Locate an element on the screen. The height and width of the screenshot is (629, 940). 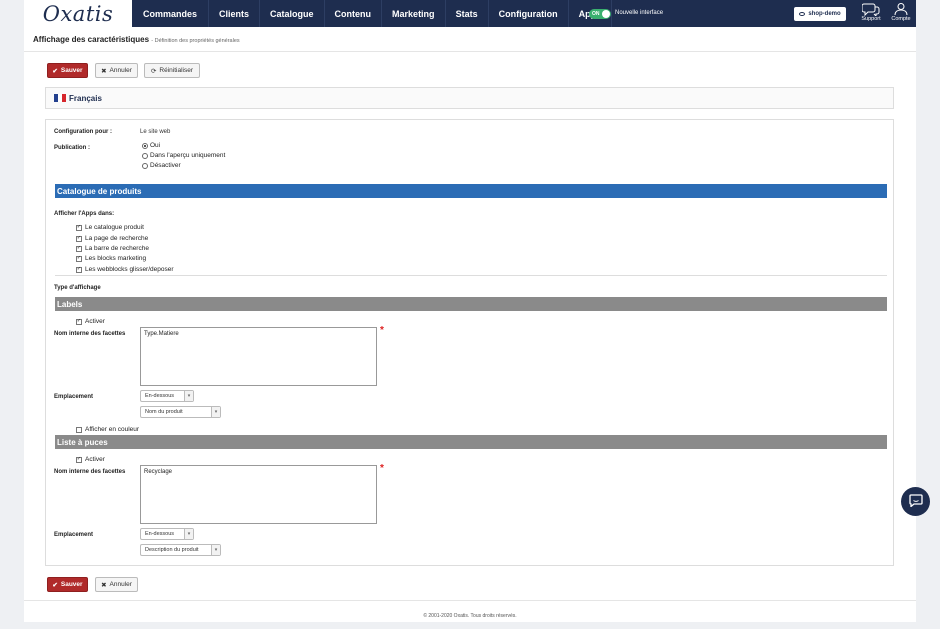
labels-activate-label: Activer is located at coordinates (95, 321).